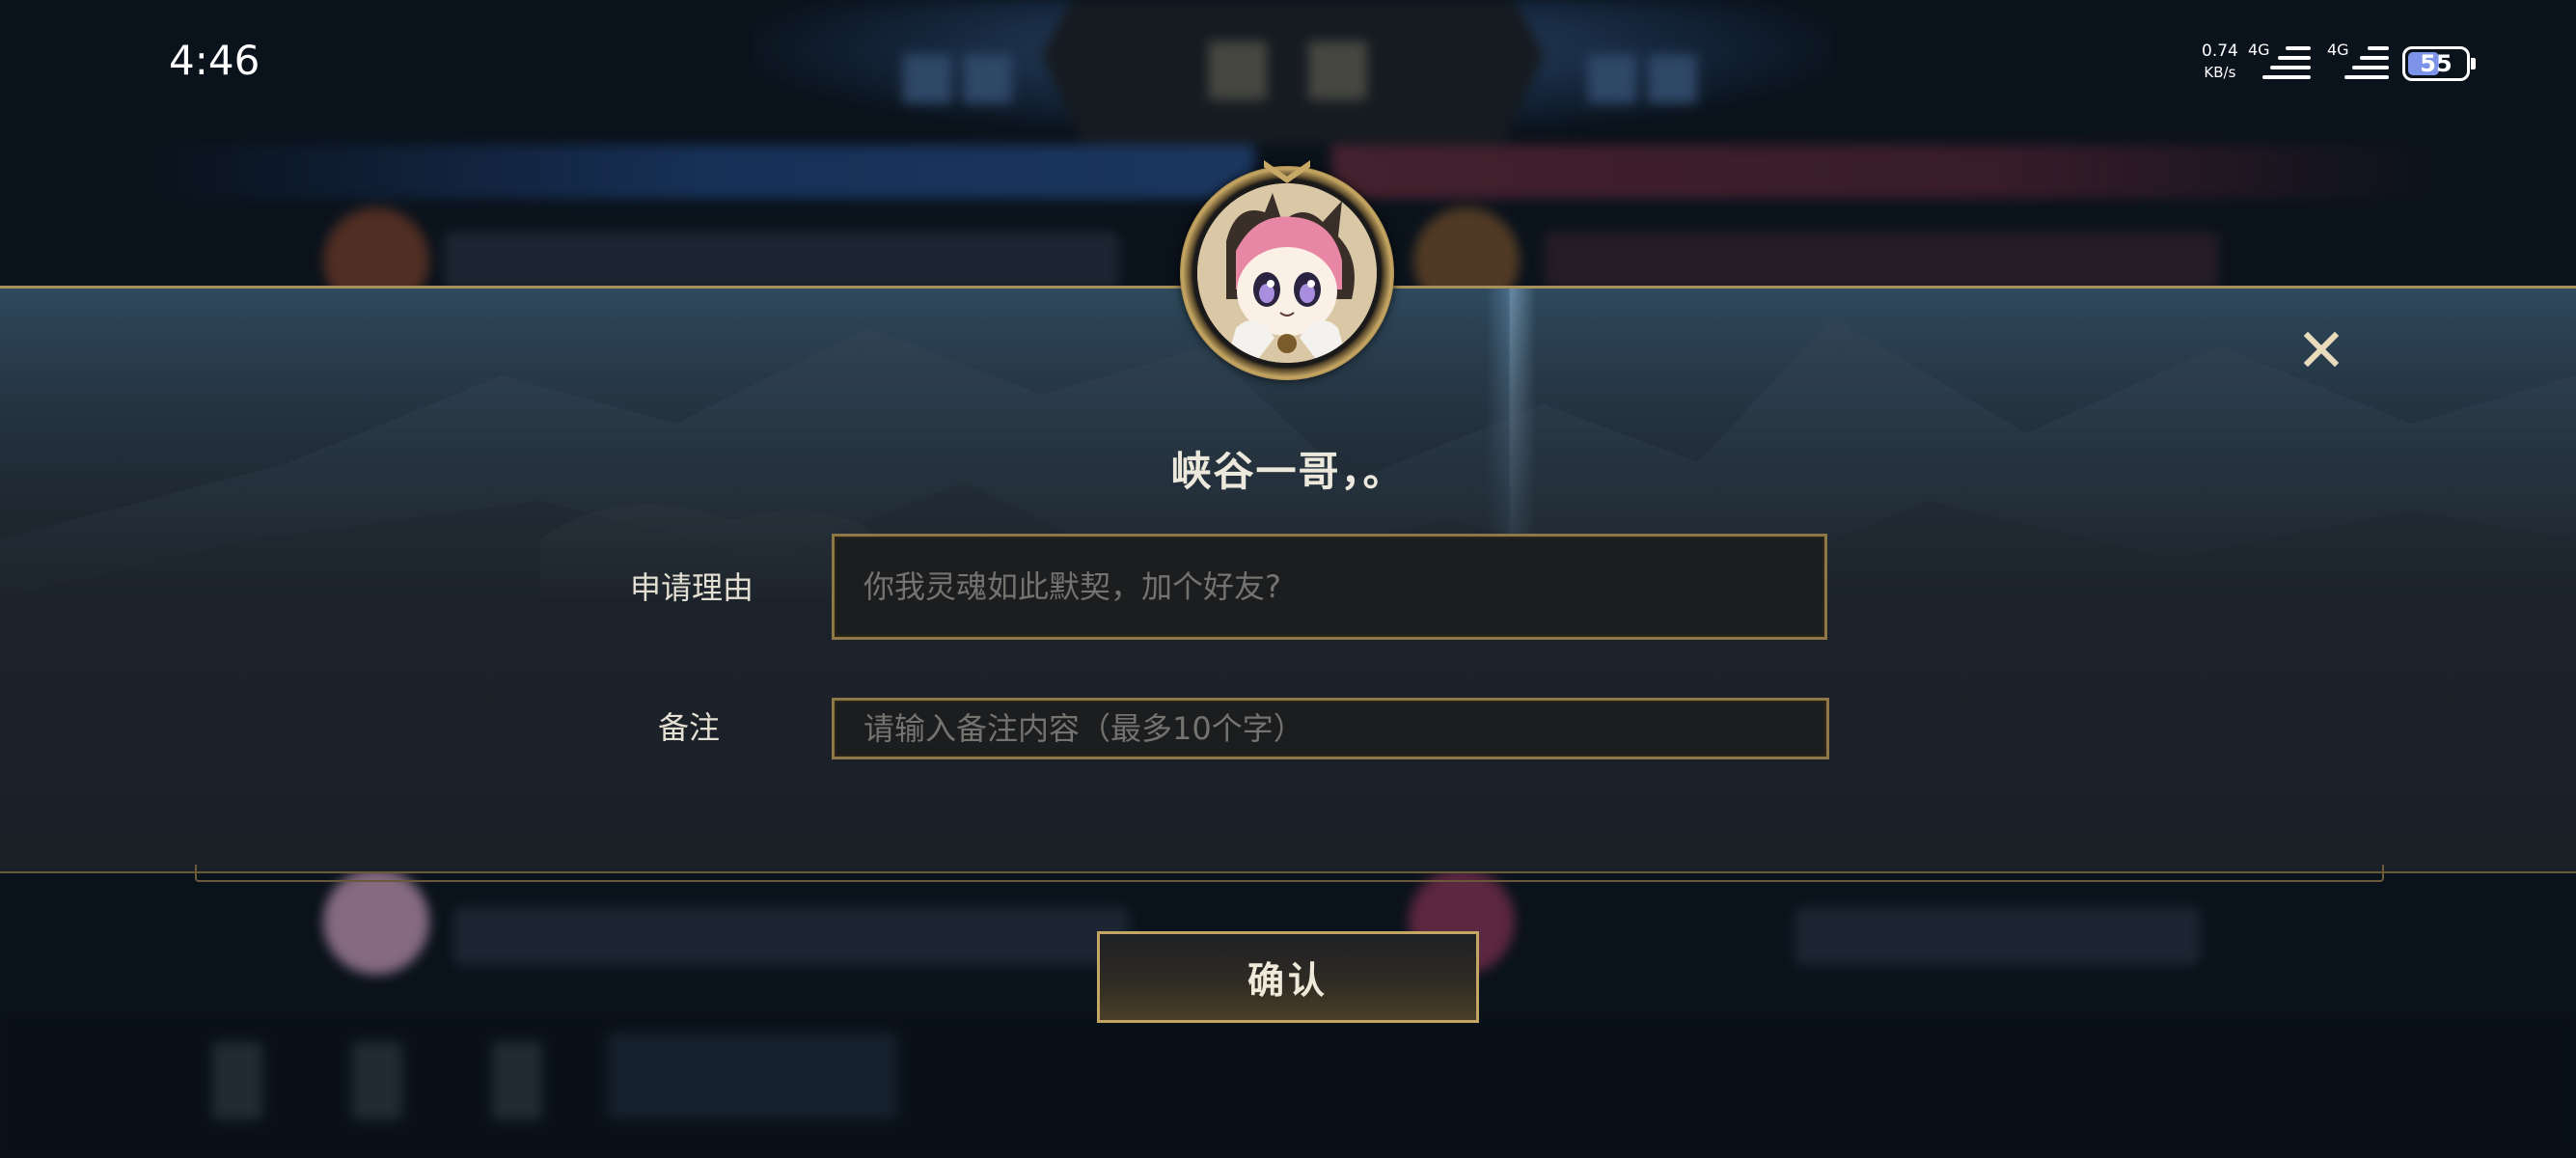 The image size is (2576, 1158). Describe the element at coordinates (2220, 72) in the screenshot. I see `network-speed-unit: KB/s` at that location.